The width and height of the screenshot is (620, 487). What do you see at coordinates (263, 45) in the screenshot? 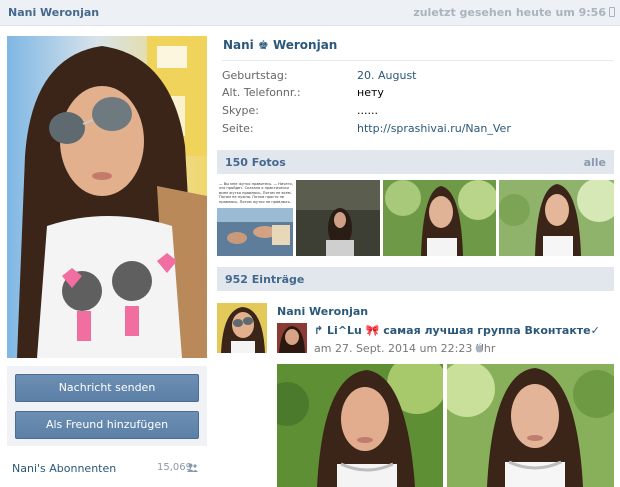
I see `crown-icon: ♚` at bounding box center [263, 45].